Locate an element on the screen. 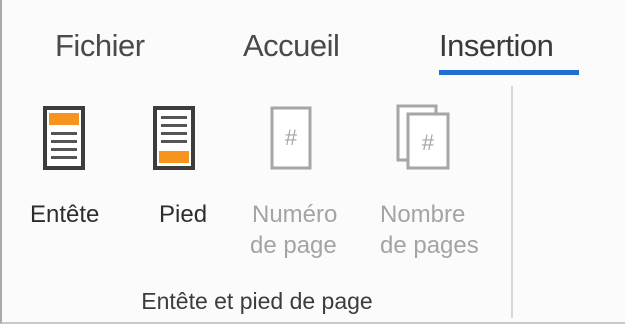  header-button-label: Entête is located at coordinates (65, 214).